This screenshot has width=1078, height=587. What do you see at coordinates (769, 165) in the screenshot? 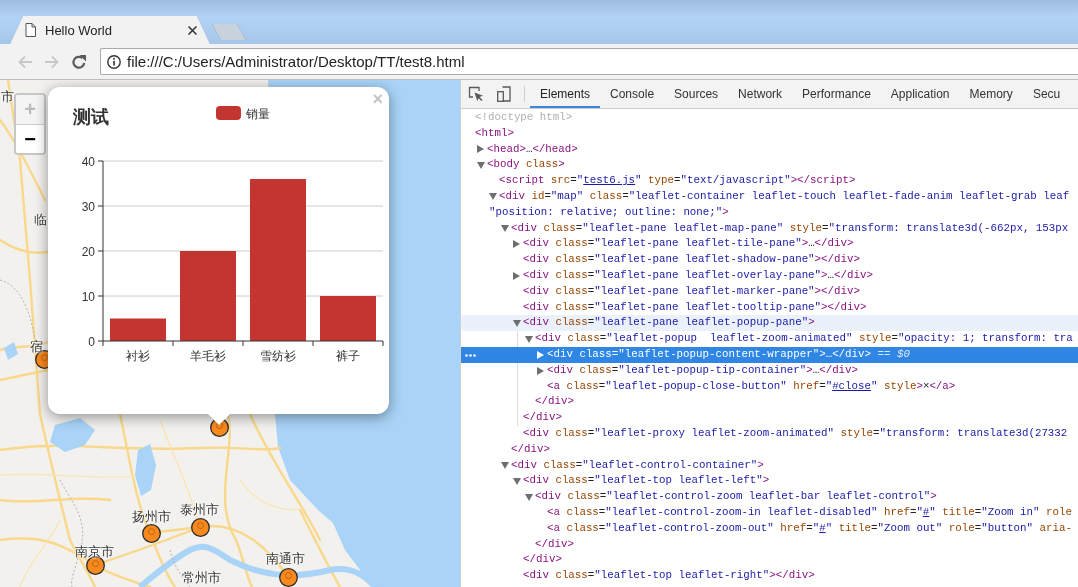
I see `dom-tree-row: <body class>` at bounding box center [769, 165].